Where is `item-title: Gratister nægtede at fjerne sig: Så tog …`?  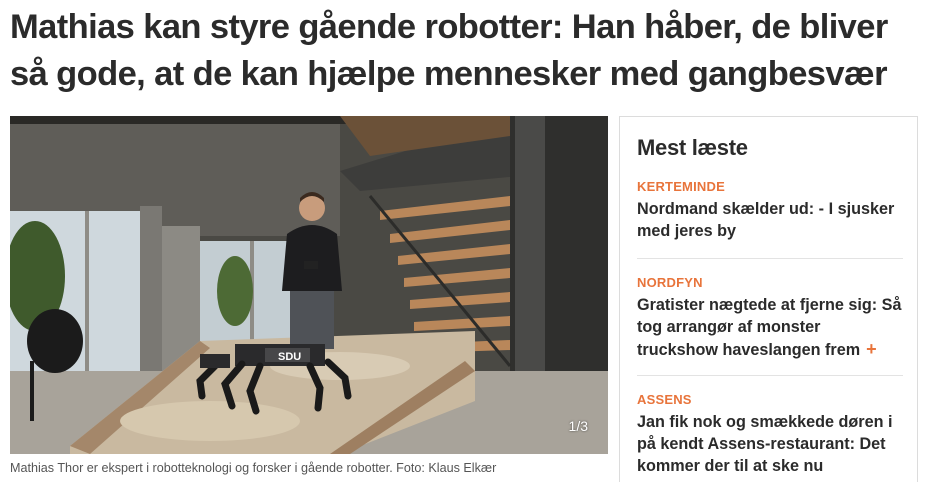
item-title: Gratister nægtede at fjerne sig: Så tog … is located at coordinates (770, 327).